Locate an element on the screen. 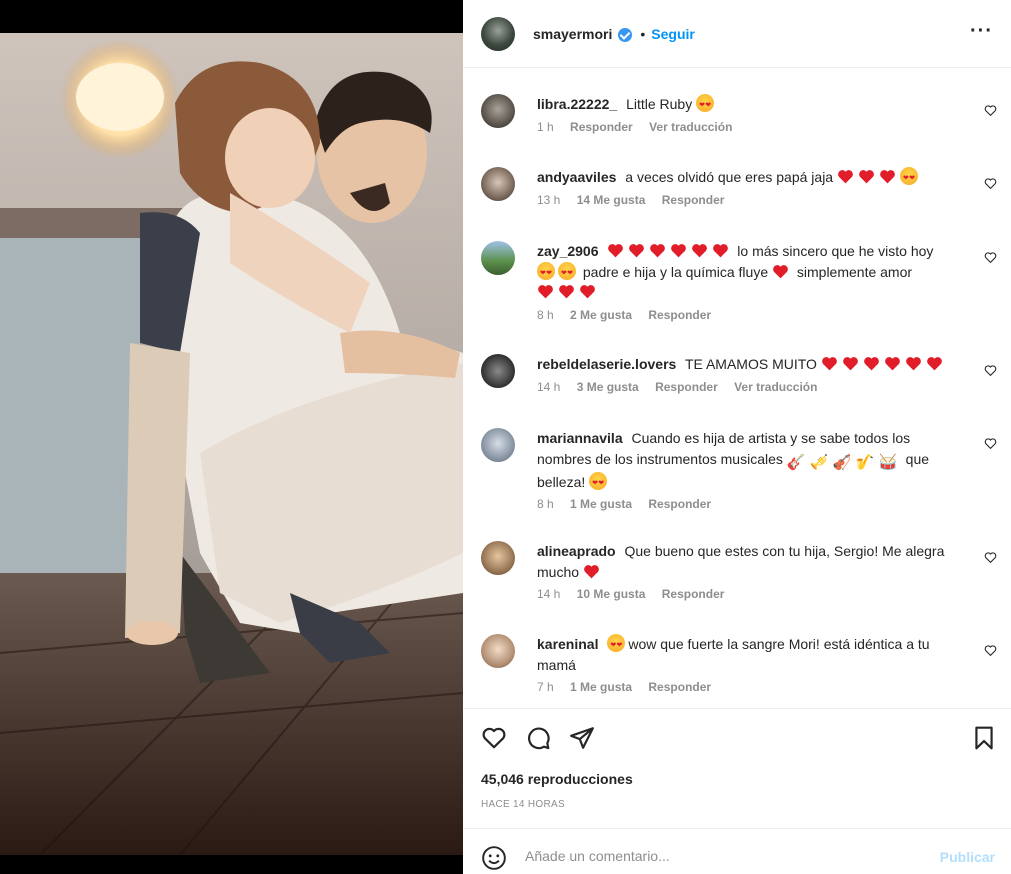  comment-likes: 14 Me gusta is located at coordinates (611, 200).